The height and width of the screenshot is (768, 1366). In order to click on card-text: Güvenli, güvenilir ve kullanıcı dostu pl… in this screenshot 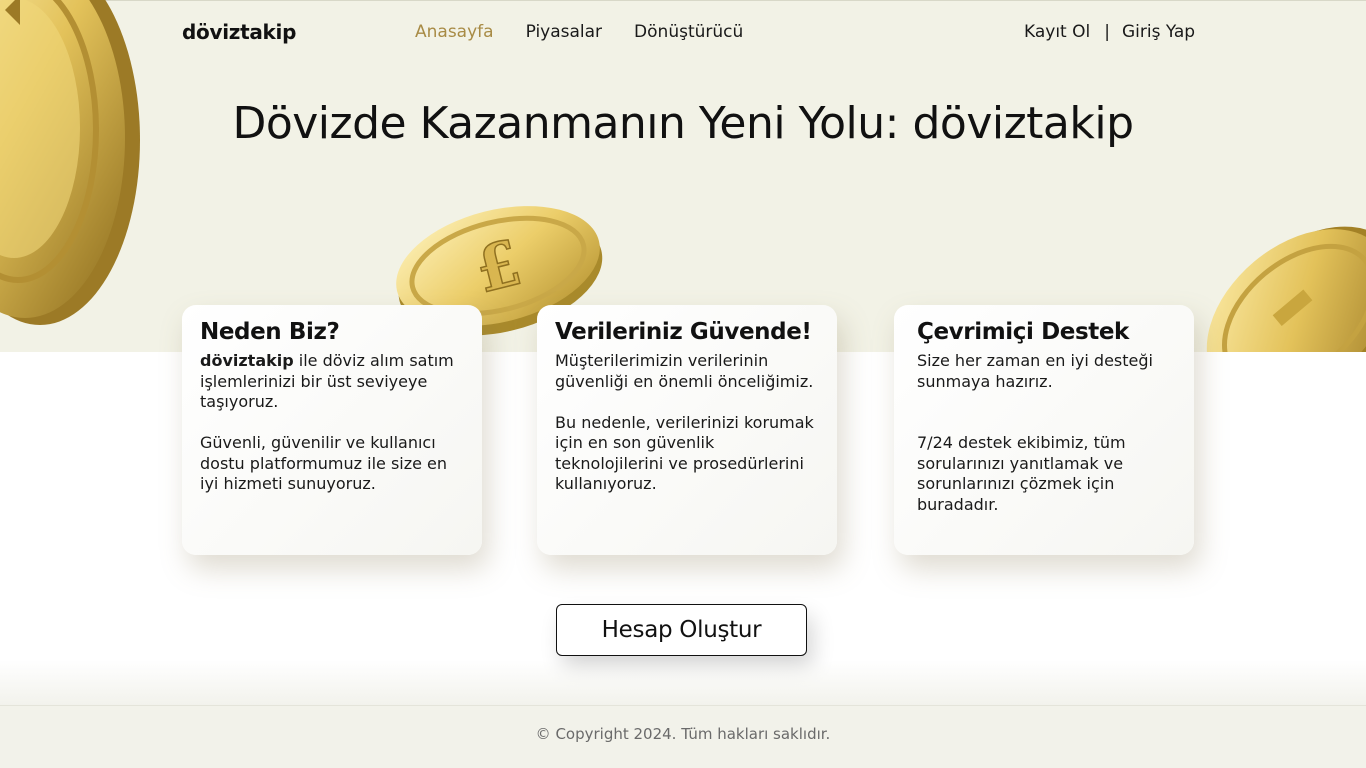, I will do `click(324, 463)`.